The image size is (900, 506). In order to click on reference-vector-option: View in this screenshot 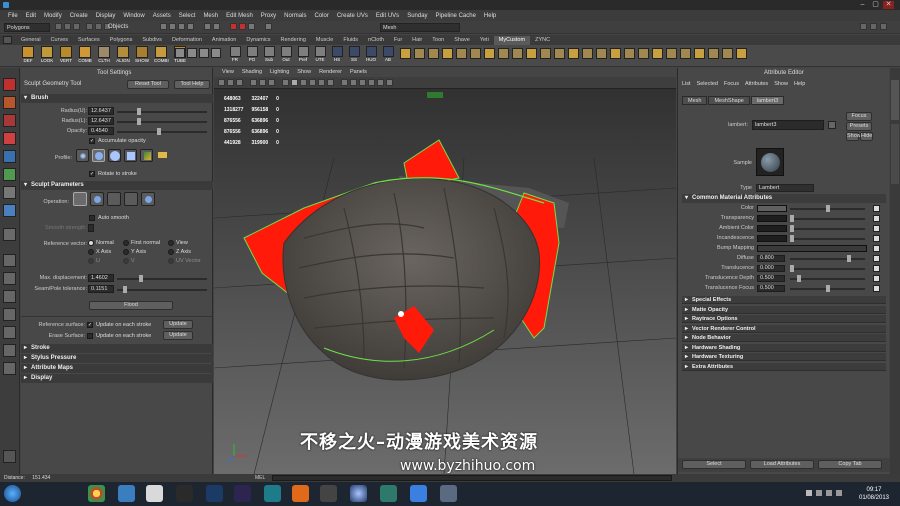, I will do `click(178, 243)`.